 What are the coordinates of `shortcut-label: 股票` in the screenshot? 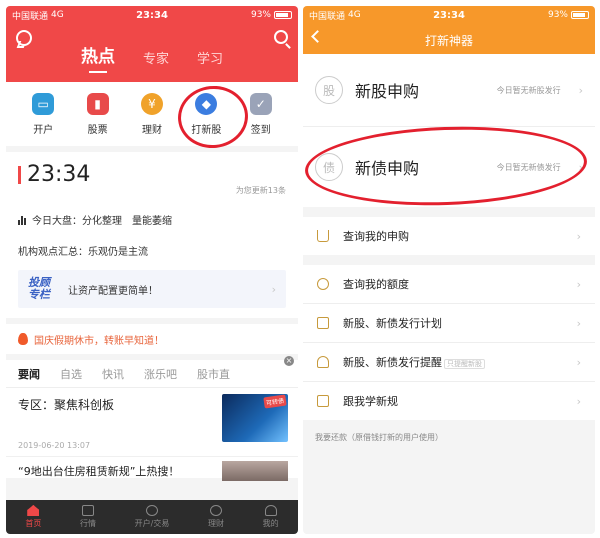 It's located at (97, 130).